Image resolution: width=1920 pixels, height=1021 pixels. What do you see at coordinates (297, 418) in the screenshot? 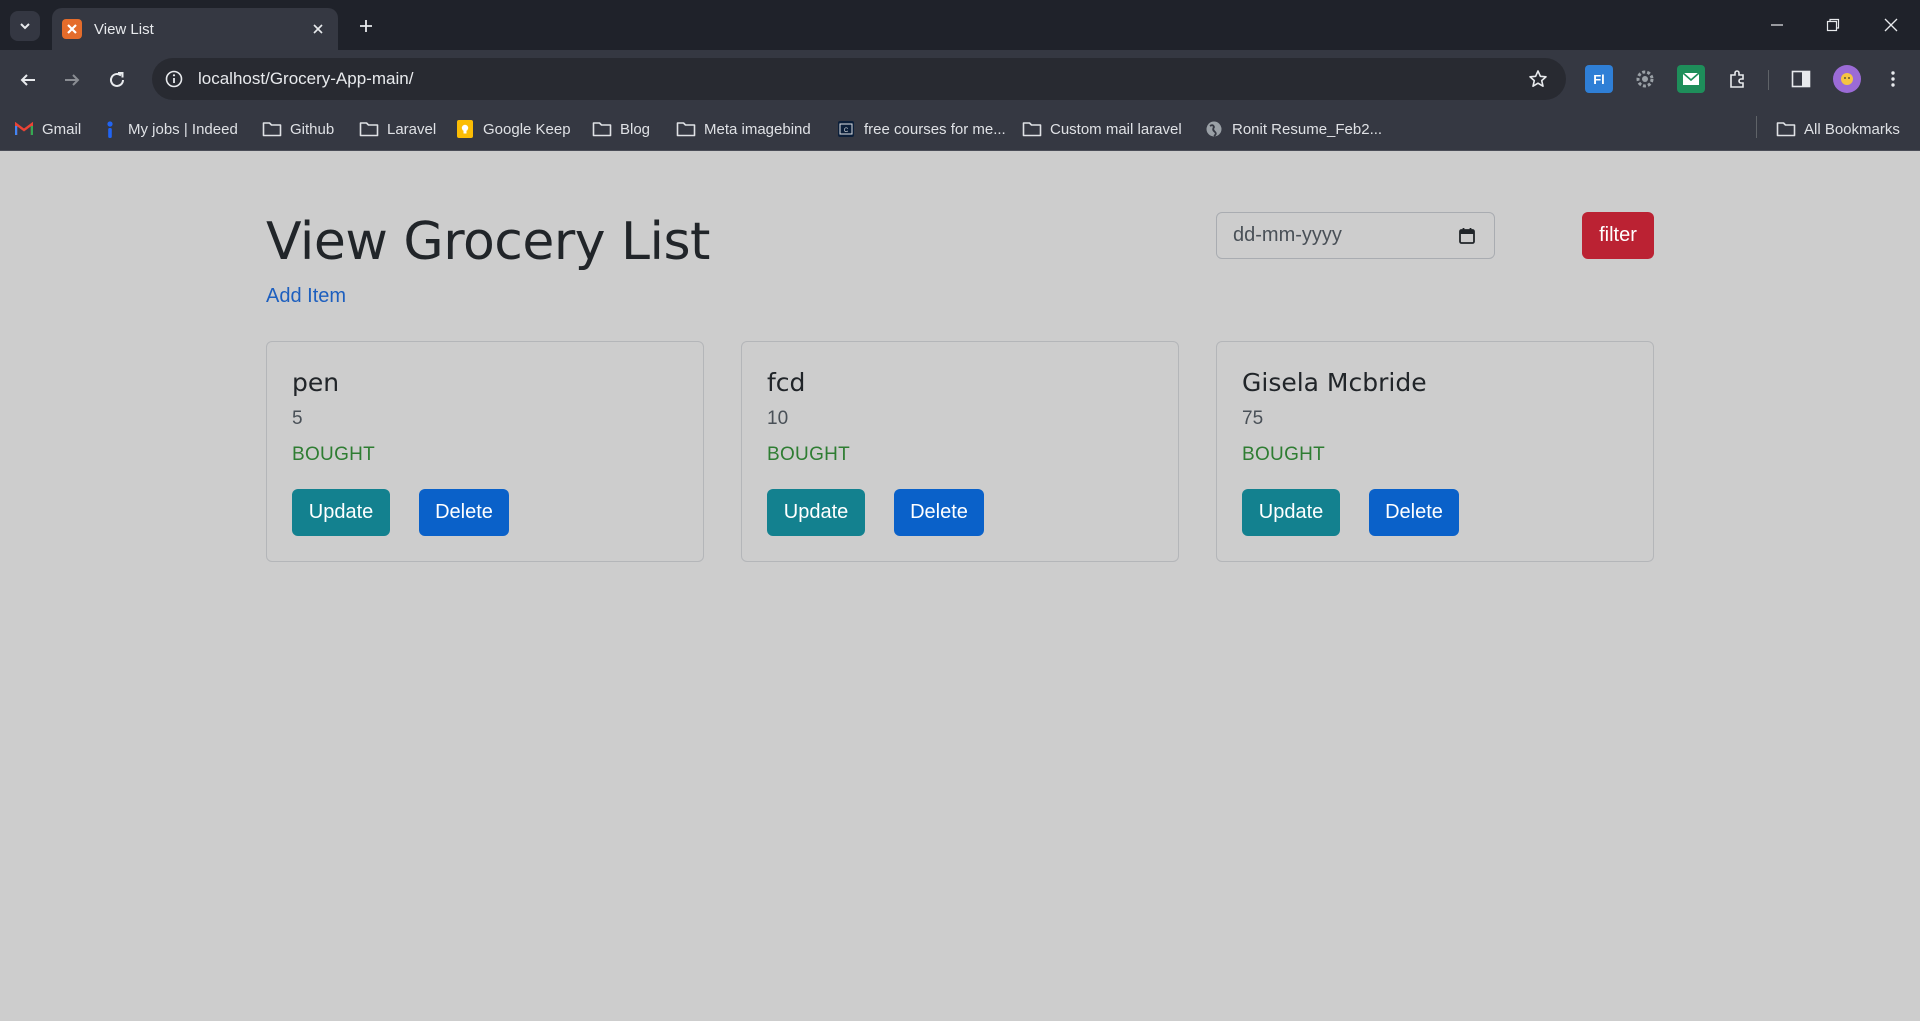
I see `item-quantity: 5` at bounding box center [297, 418].